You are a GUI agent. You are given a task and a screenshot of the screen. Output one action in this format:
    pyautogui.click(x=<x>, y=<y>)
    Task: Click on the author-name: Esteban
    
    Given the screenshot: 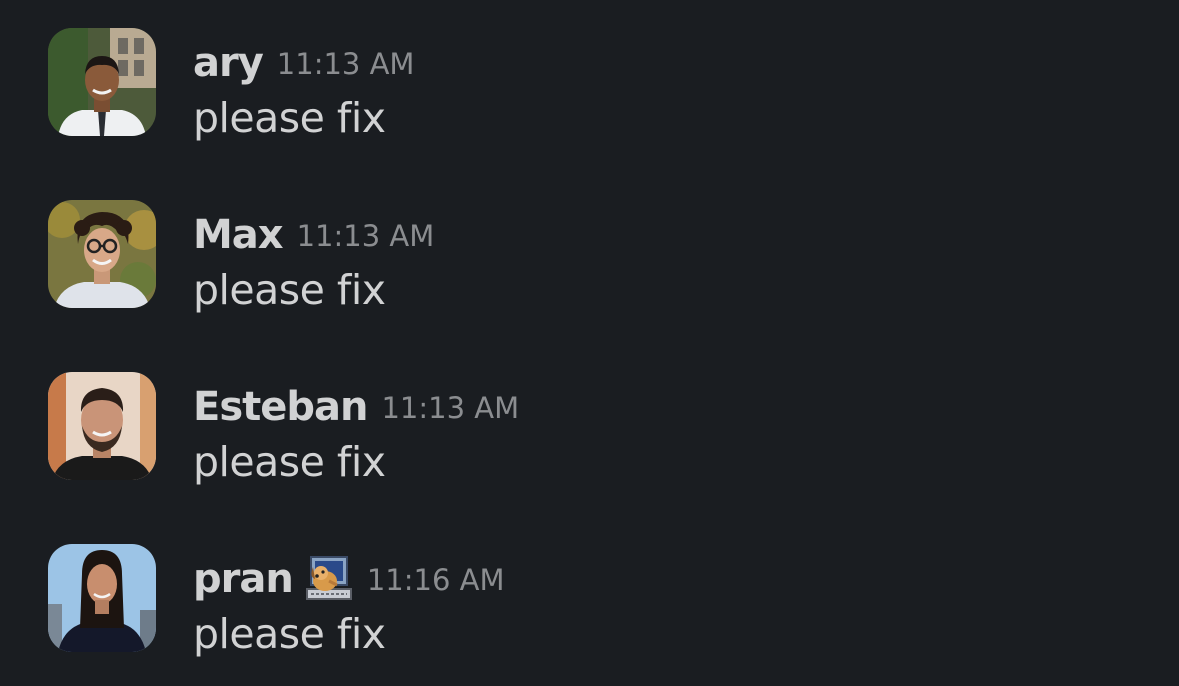 What is the action you would take?
    pyautogui.click(x=280, y=407)
    